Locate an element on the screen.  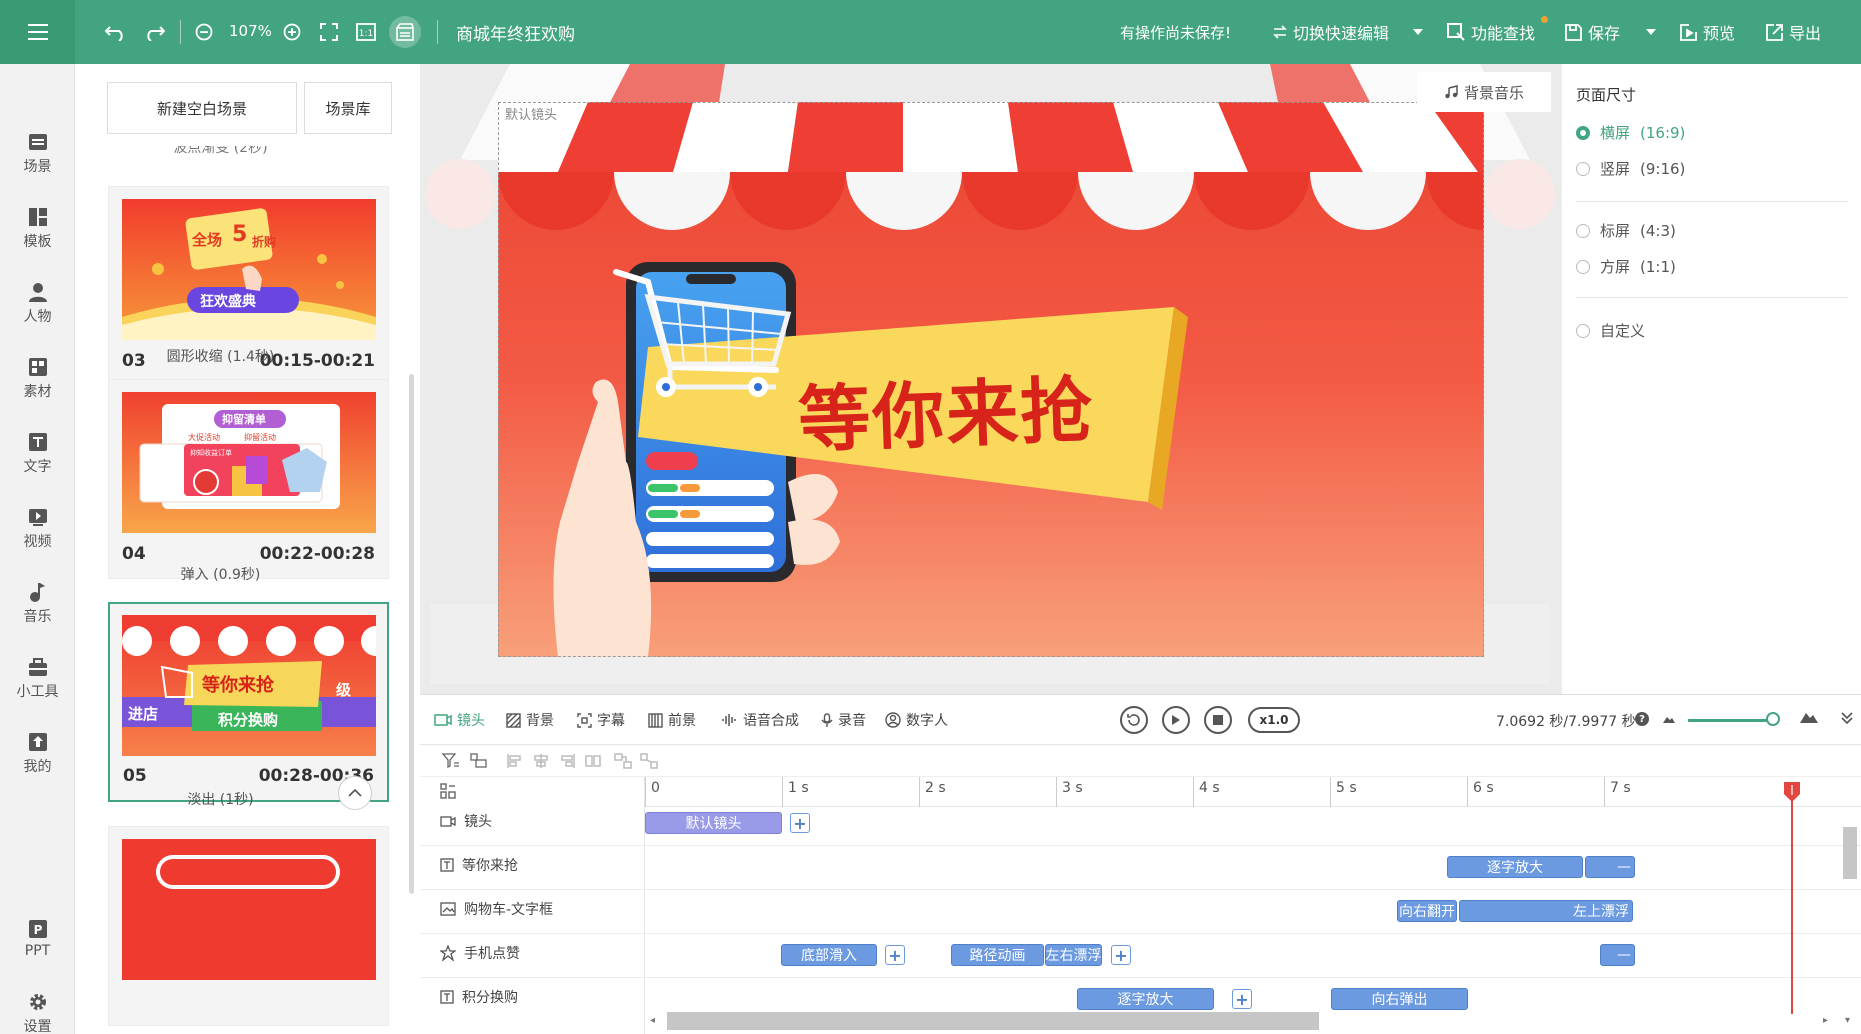
transition-label: 圆形收缩 (1.4秒) is located at coordinates (220, 356).